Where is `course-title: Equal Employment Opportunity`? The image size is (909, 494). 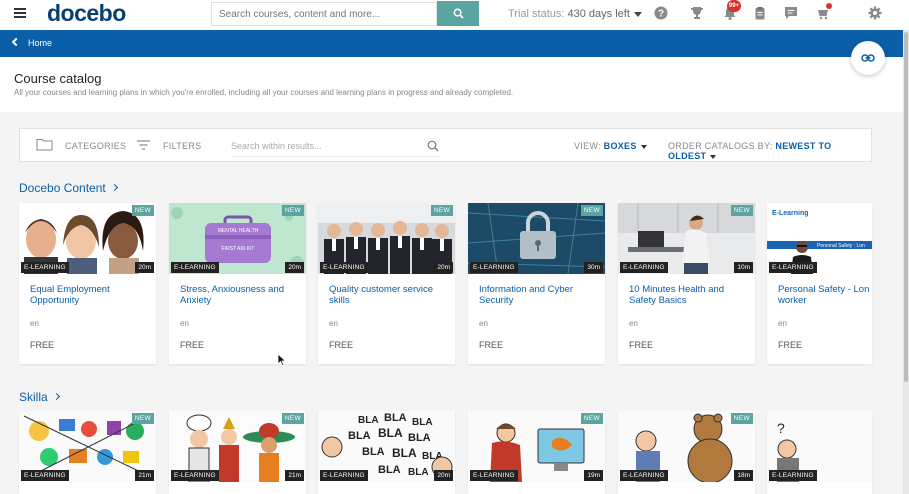 course-title: Equal Employment Opportunity is located at coordinates (90, 295).